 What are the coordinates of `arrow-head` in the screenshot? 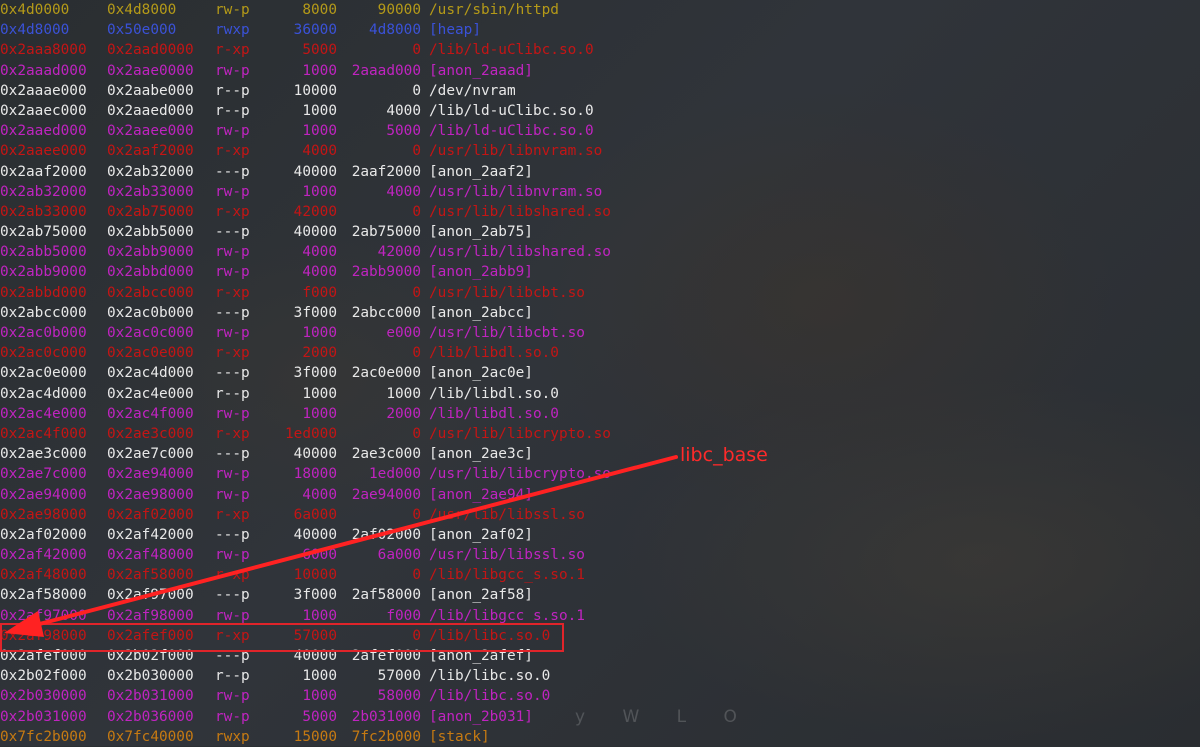 It's located at (24, 624).